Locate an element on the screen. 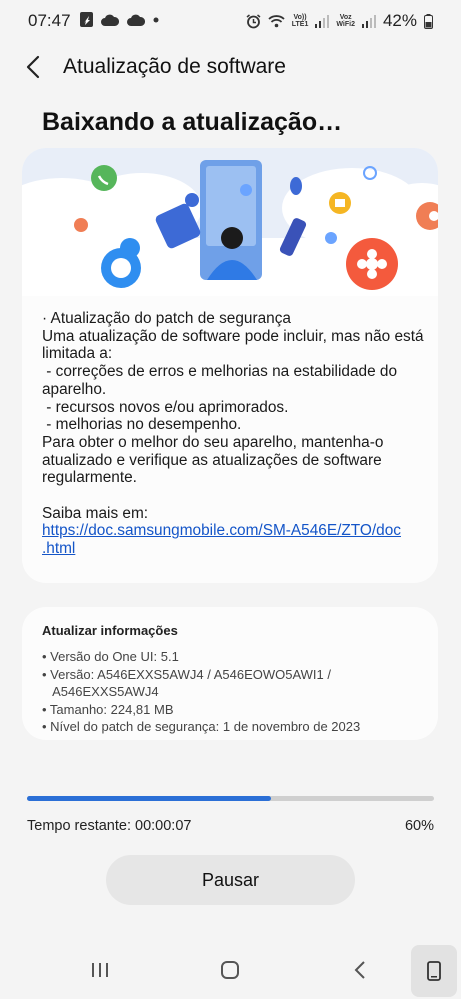 The height and width of the screenshot is (999, 461). description-line: regularmente. is located at coordinates (89, 478).